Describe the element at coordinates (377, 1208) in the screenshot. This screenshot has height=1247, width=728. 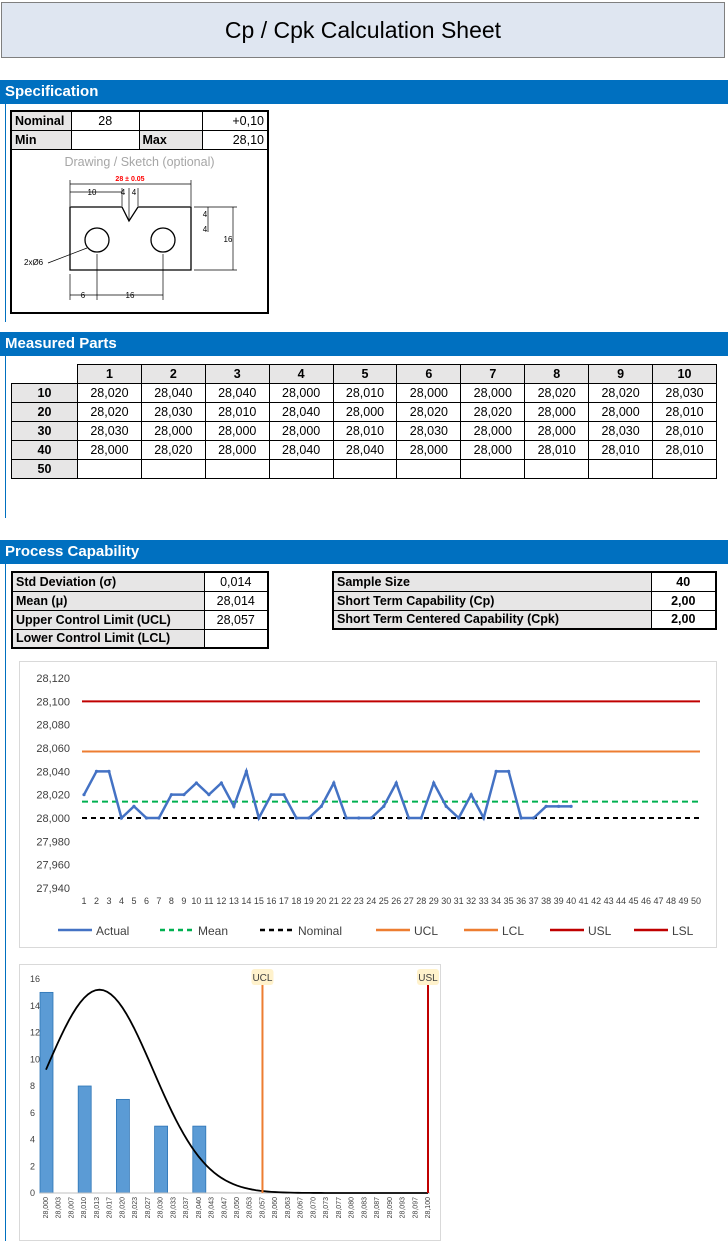
I see `x-tick-label: 28,087` at that location.